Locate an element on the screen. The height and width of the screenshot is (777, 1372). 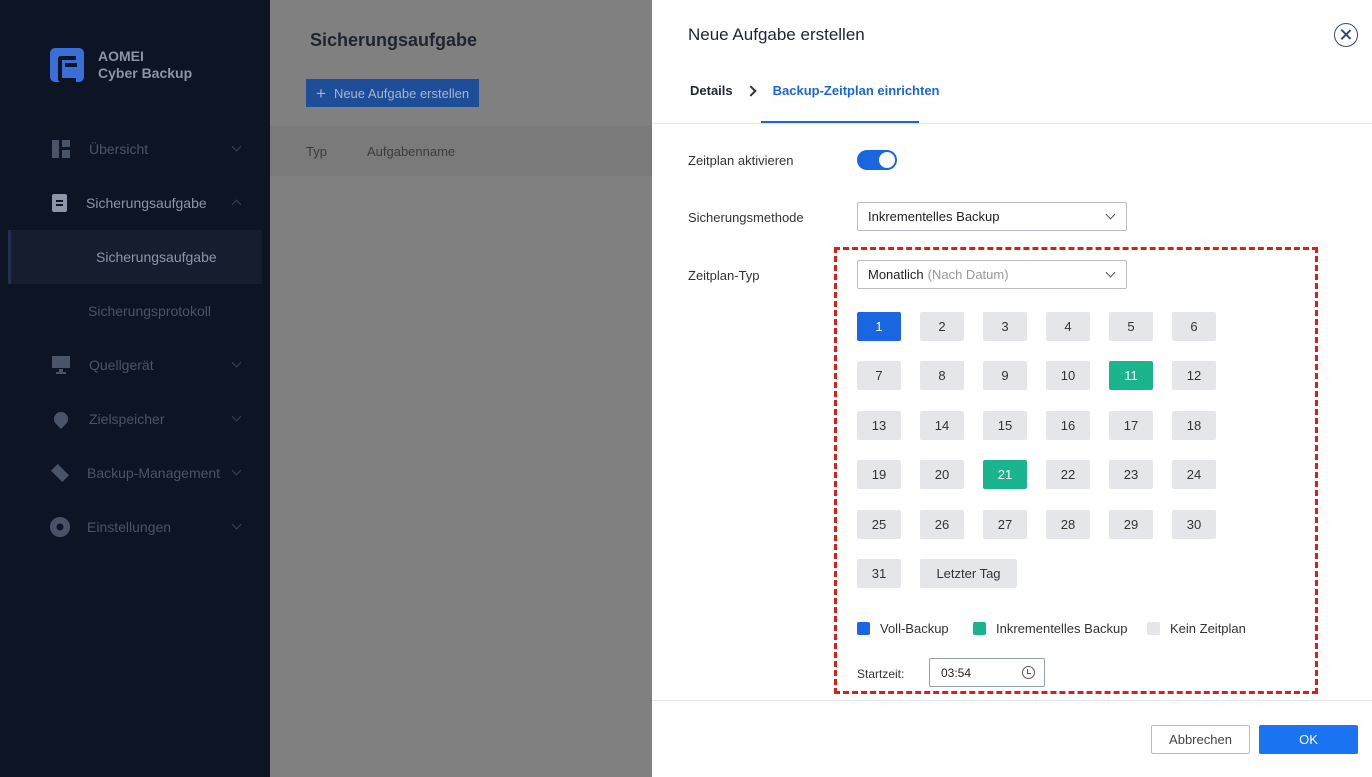
day-button-26: 26 is located at coordinates (942, 524).